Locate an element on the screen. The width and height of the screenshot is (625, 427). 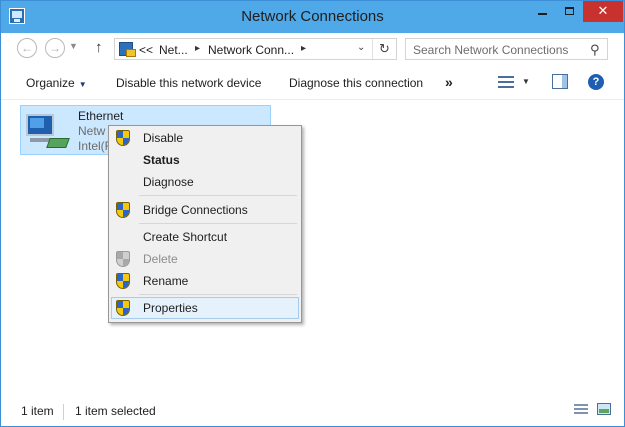
menu-item-create-shortcut: Create Shortcut is located at coordinates (205, 237).